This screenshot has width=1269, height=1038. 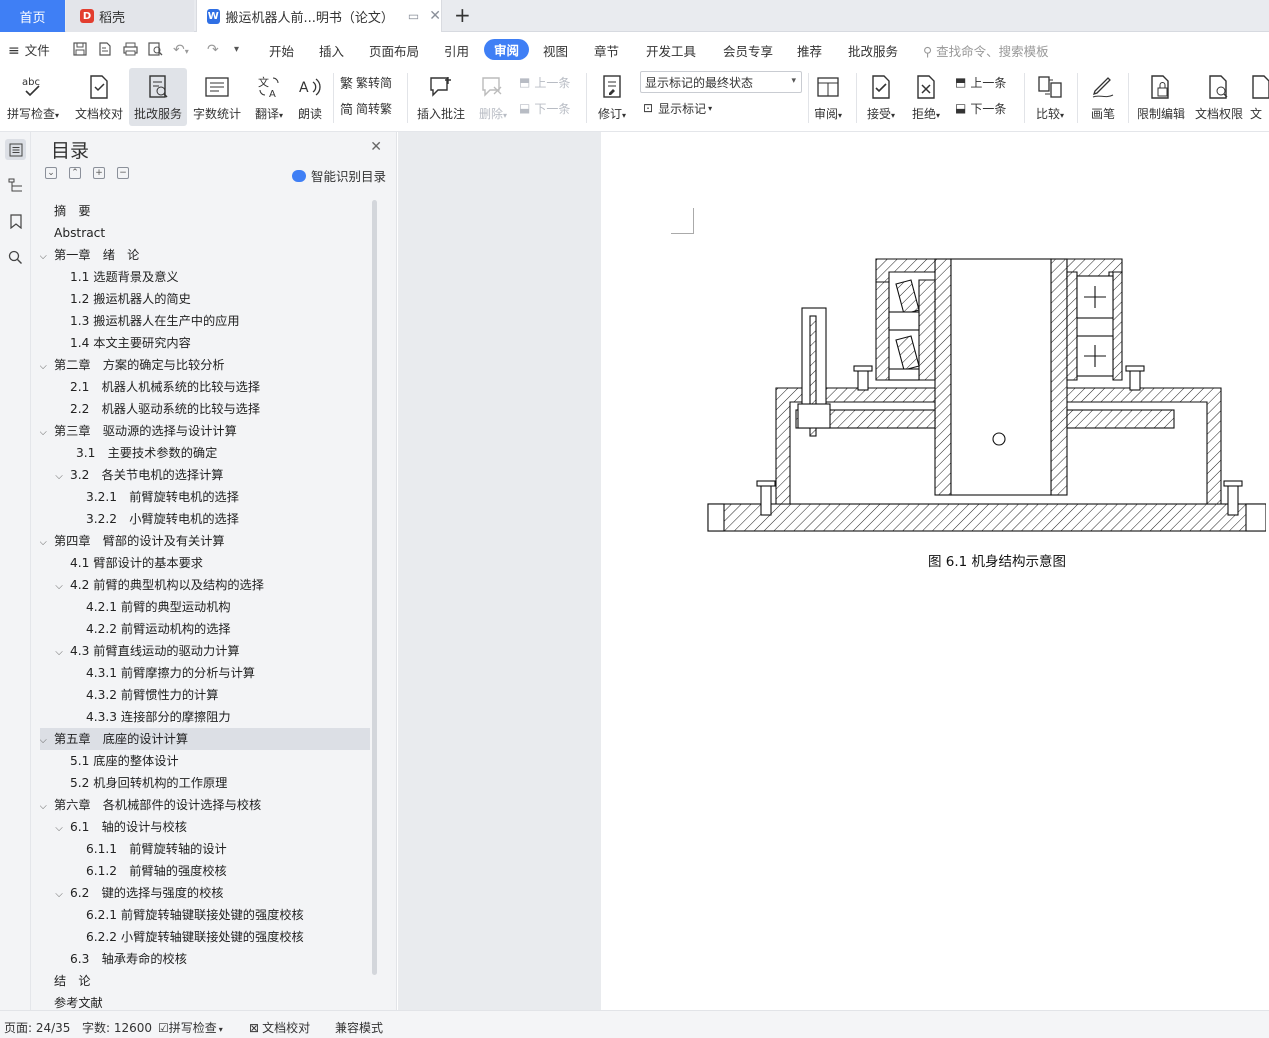 What do you see at coordinates (205, 651) in the screenshot?
I see `toc-item: ⌵ 4.3 前臂直线运动的驱动力计算` at bounding box center [205, 651].